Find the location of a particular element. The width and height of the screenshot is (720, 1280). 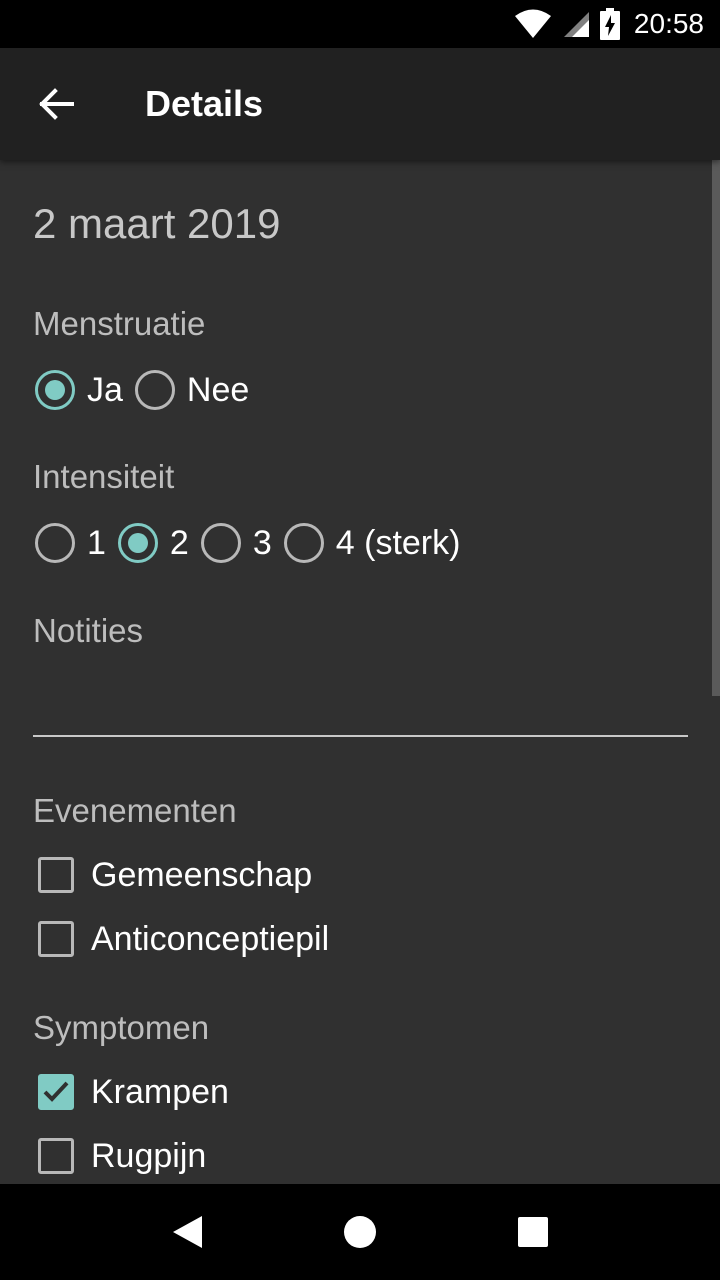

app-bar: Details is located at coordinates (360, 104).